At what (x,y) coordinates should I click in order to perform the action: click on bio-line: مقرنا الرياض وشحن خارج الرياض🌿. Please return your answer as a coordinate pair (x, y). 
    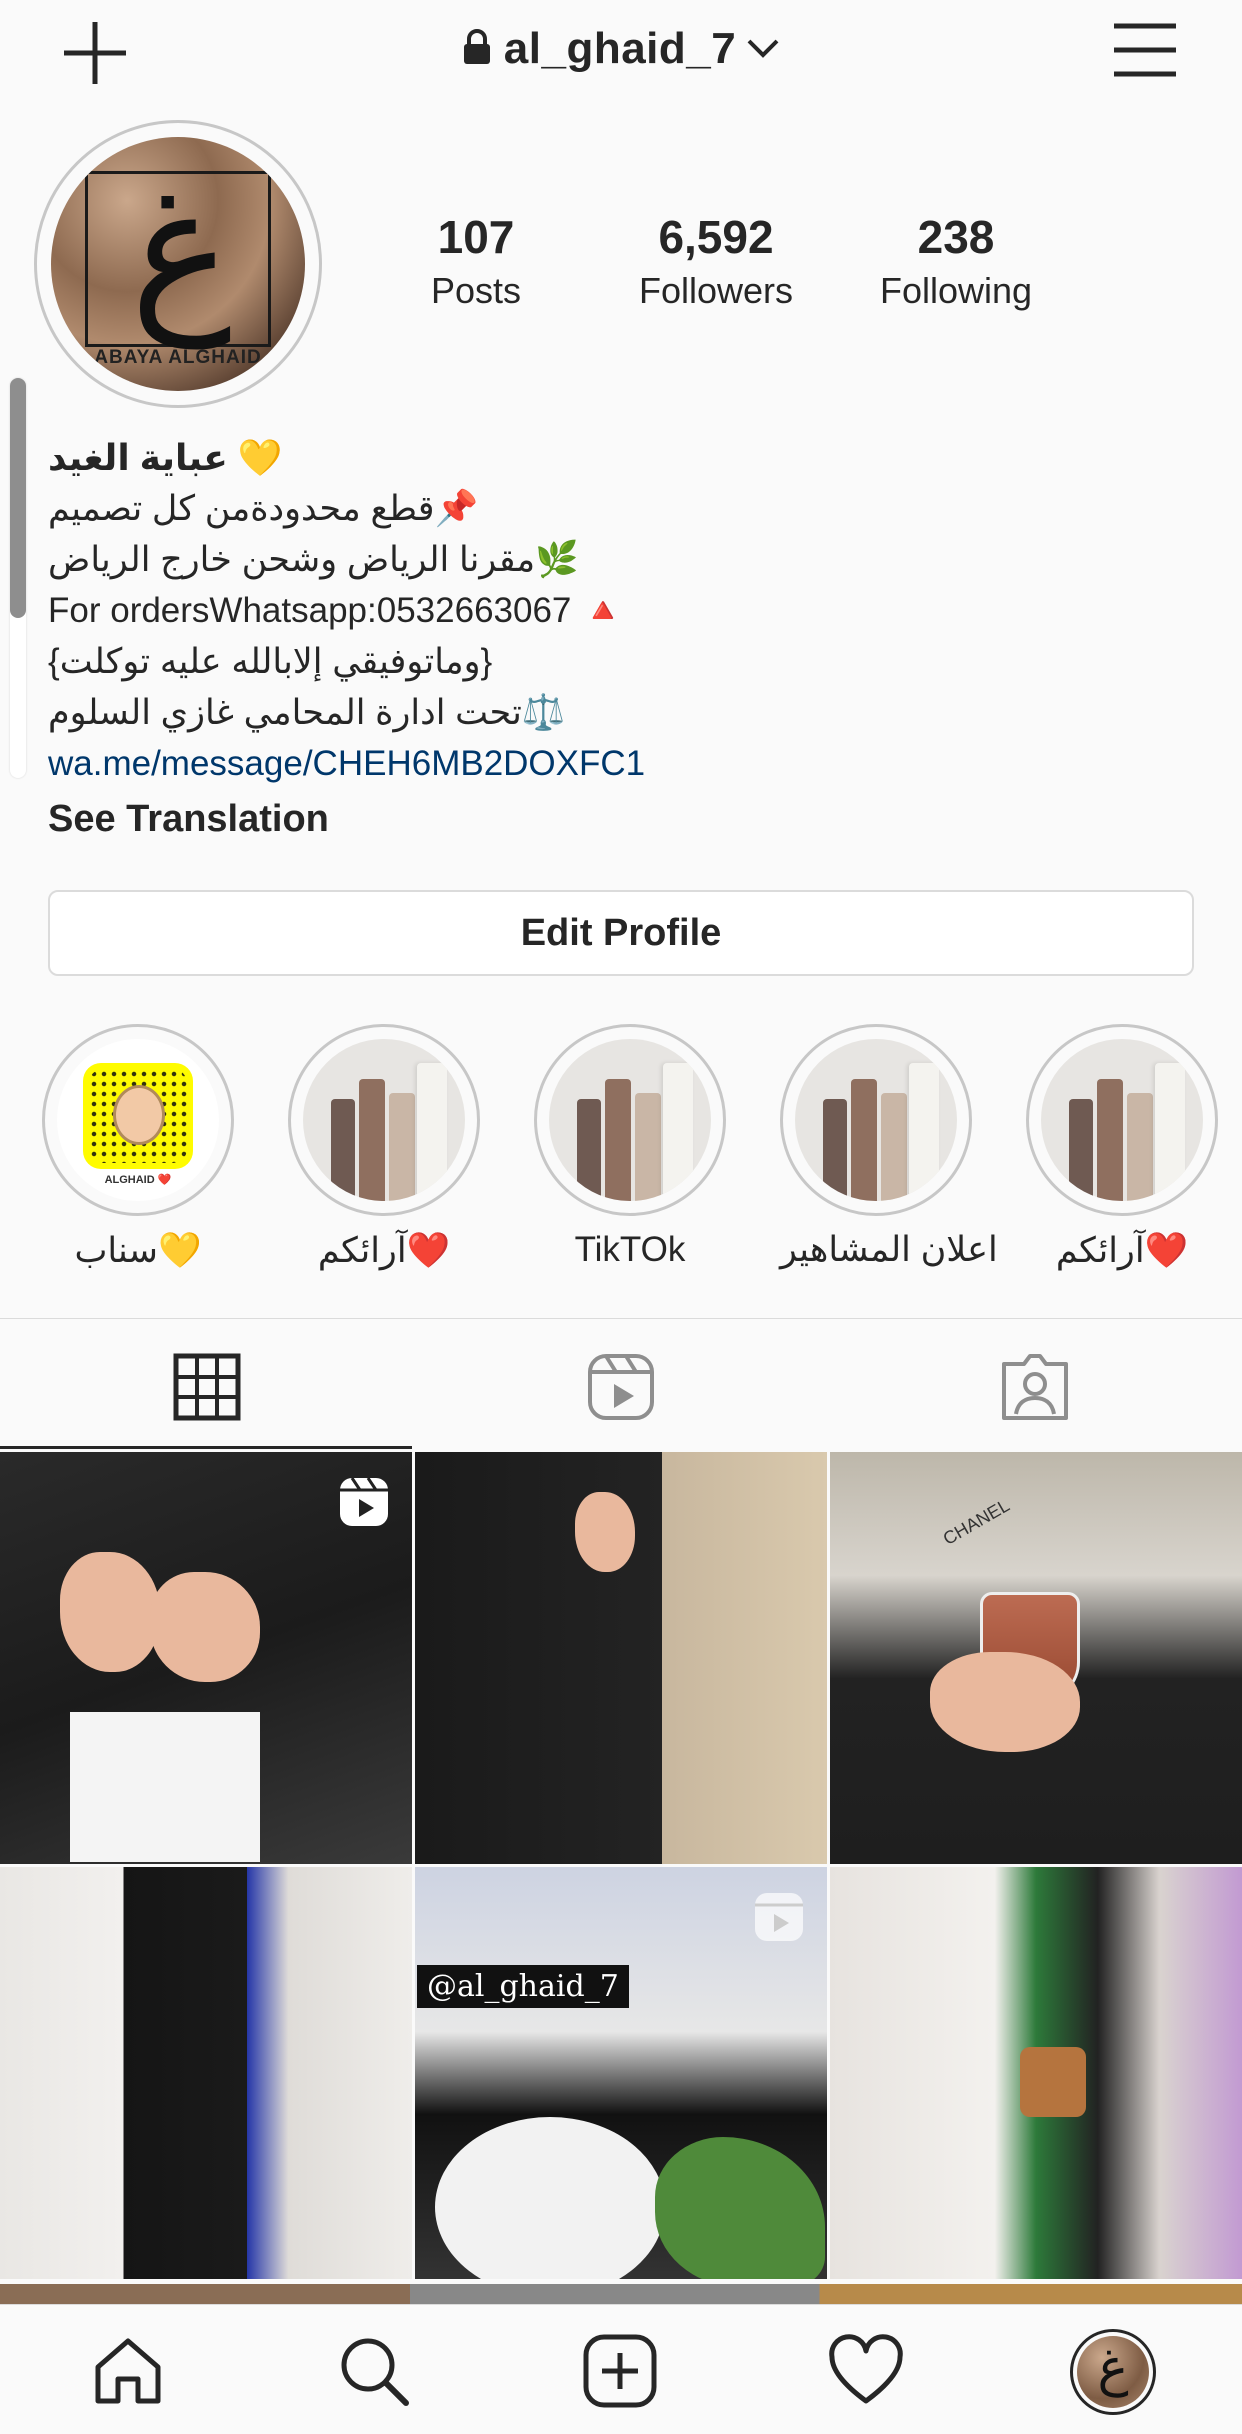
    Looking at the image, I should click on (313, 559).